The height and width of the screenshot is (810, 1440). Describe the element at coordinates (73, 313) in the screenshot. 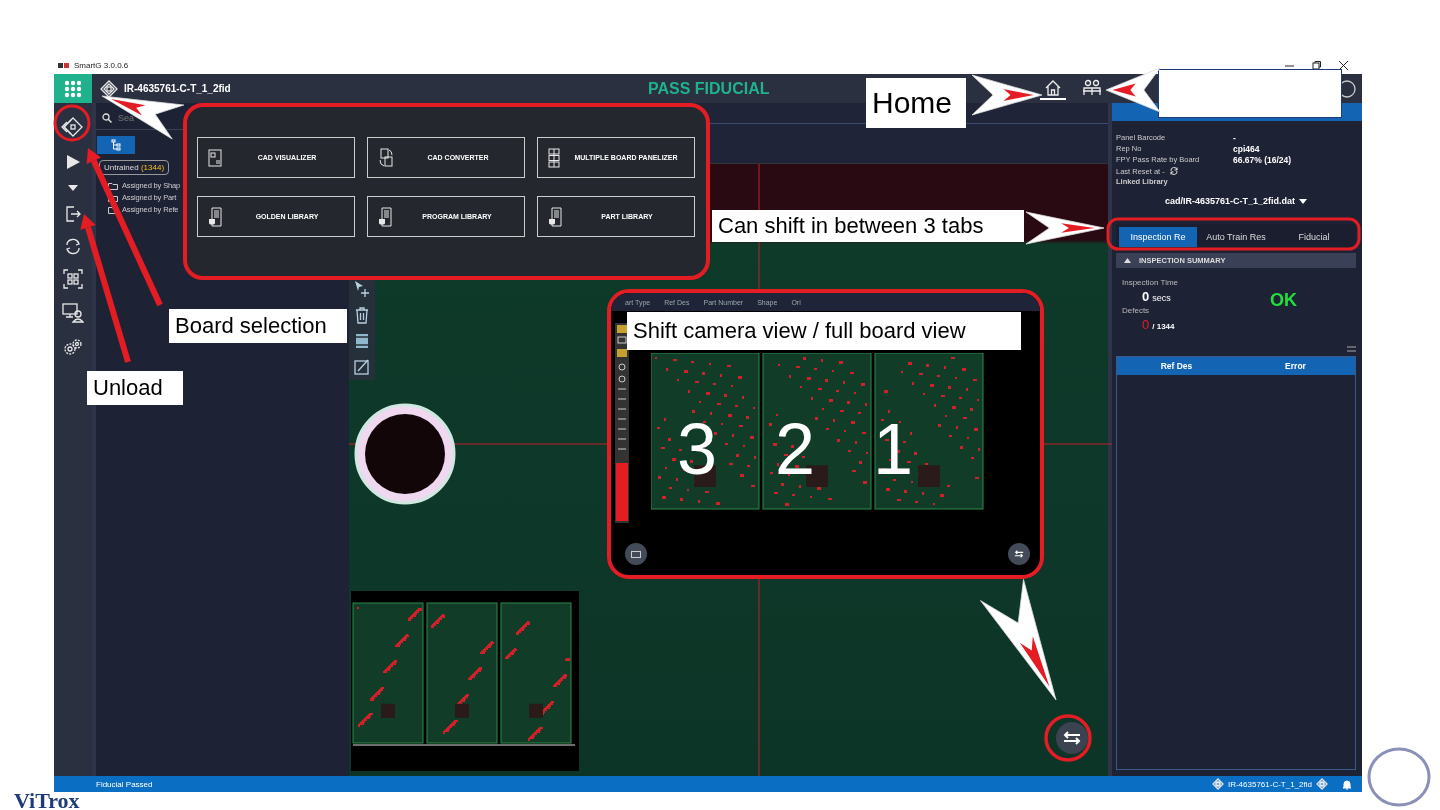

I see `monitor-user-icon` at that location.